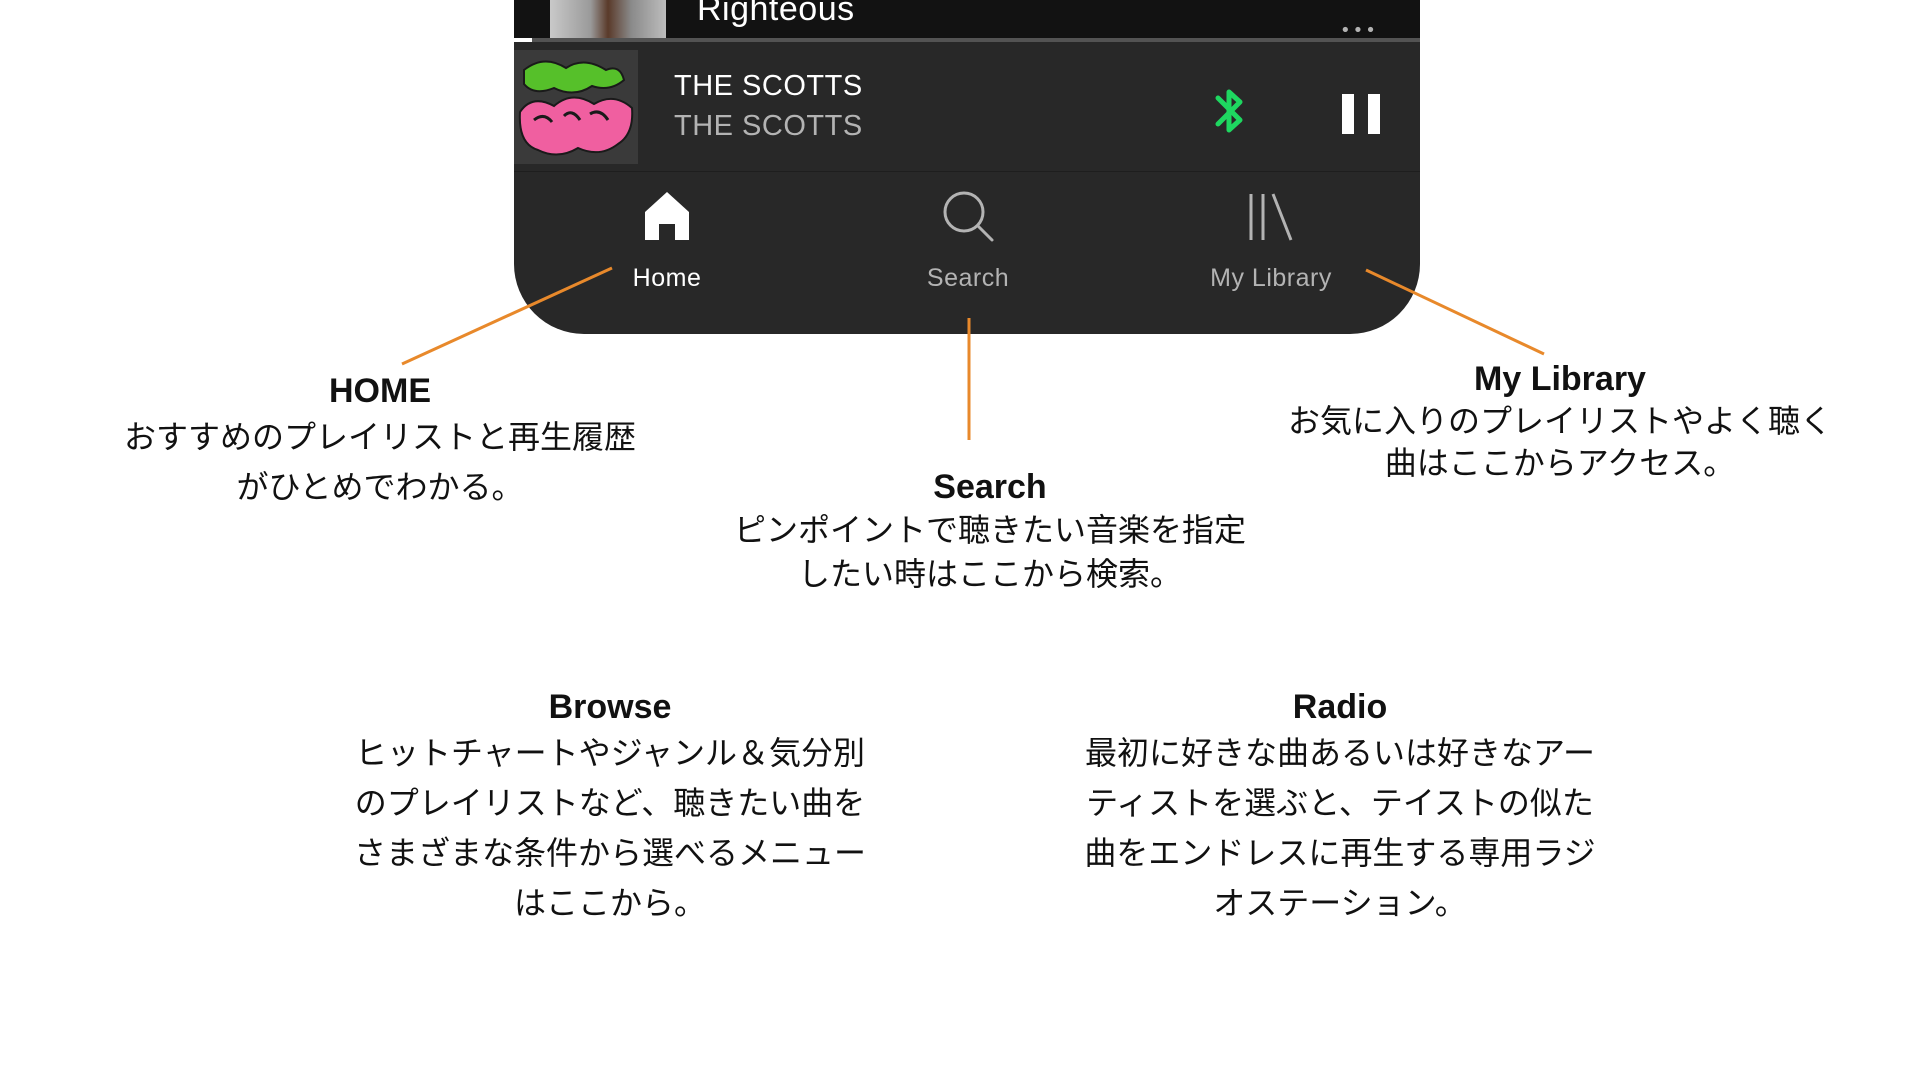 The width and height of the screenshot is (1920, 1080). I want to click on nav-item-search: Search, so click(968, 244).